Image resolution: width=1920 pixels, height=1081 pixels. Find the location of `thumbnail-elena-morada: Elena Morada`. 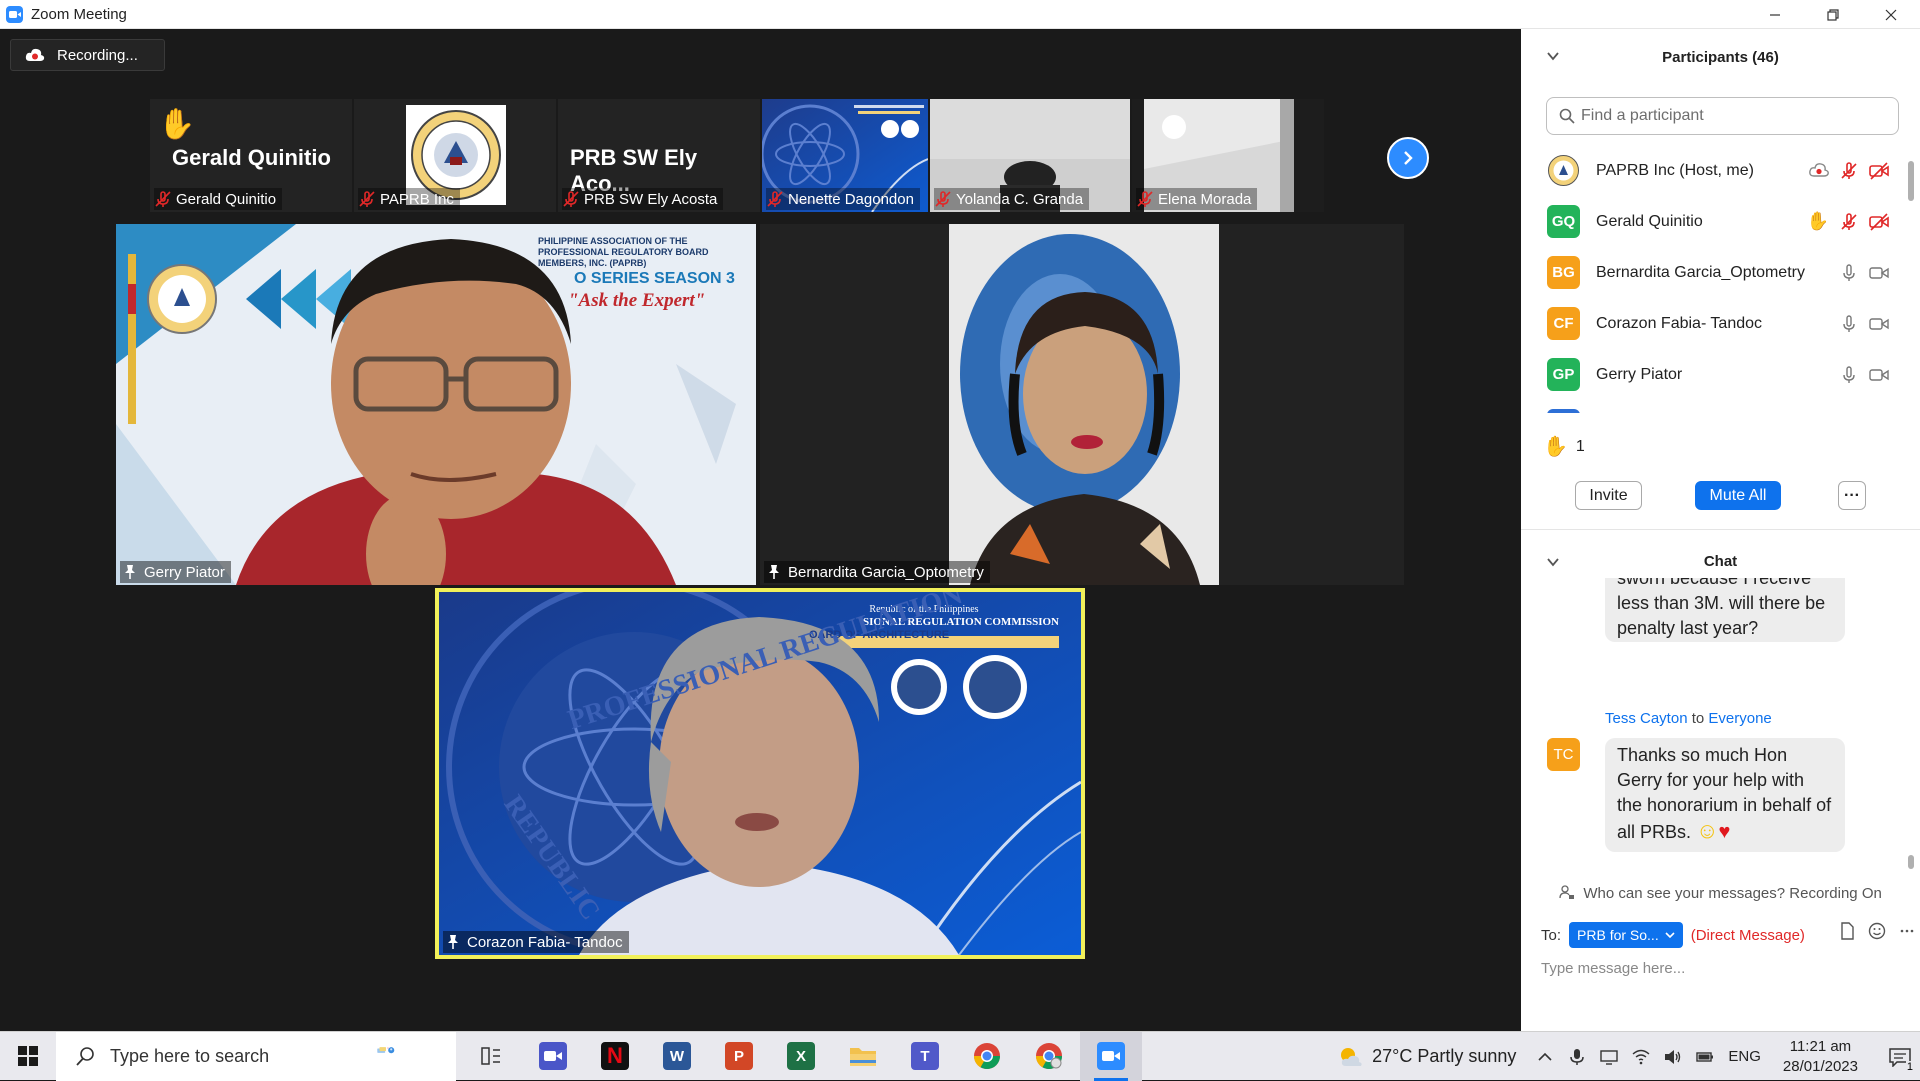

thumbnail-elena-morada: Elena Morada is located at coordinates (1228, 155).